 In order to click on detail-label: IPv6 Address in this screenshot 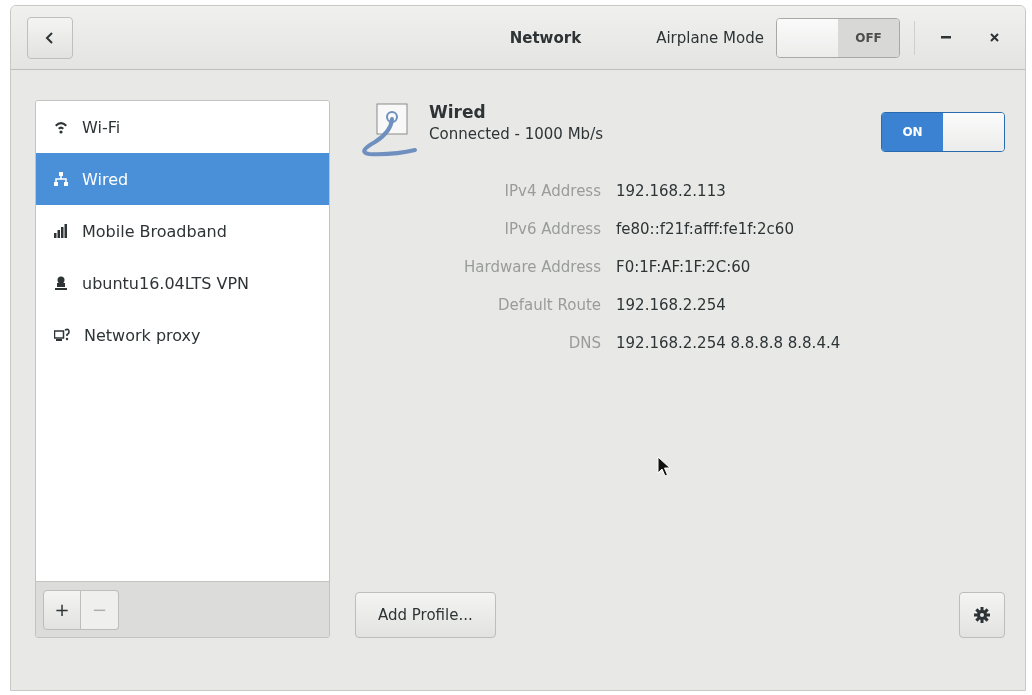, I will do `click(552, 229)`.